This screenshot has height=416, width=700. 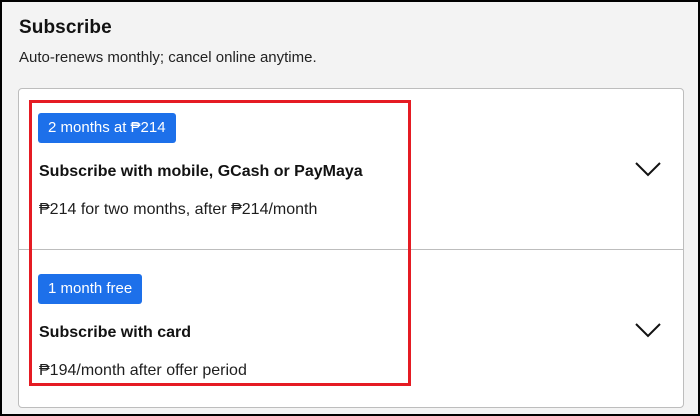 I want to click on offer-badge: 2 months at ₱214, so click(x=107, y=128).